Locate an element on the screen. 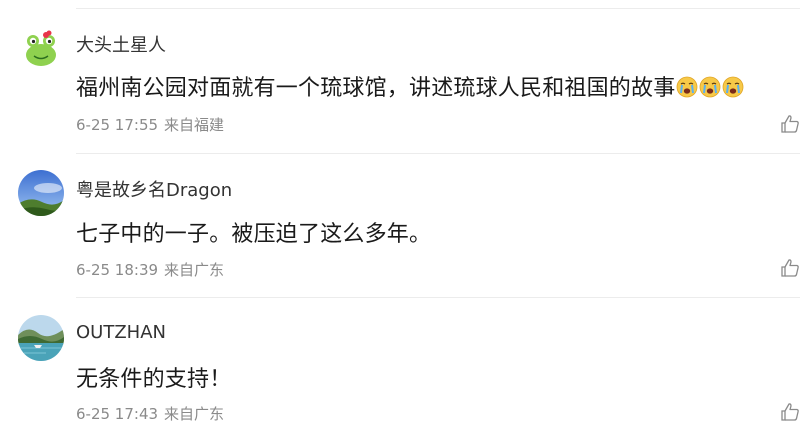 This screenshot has height=430, width=800. comment-text: 福州南公园对面就有一个琉球馆，讲述琉球人民和祖国的故事 is located at coordinates (410, 87).